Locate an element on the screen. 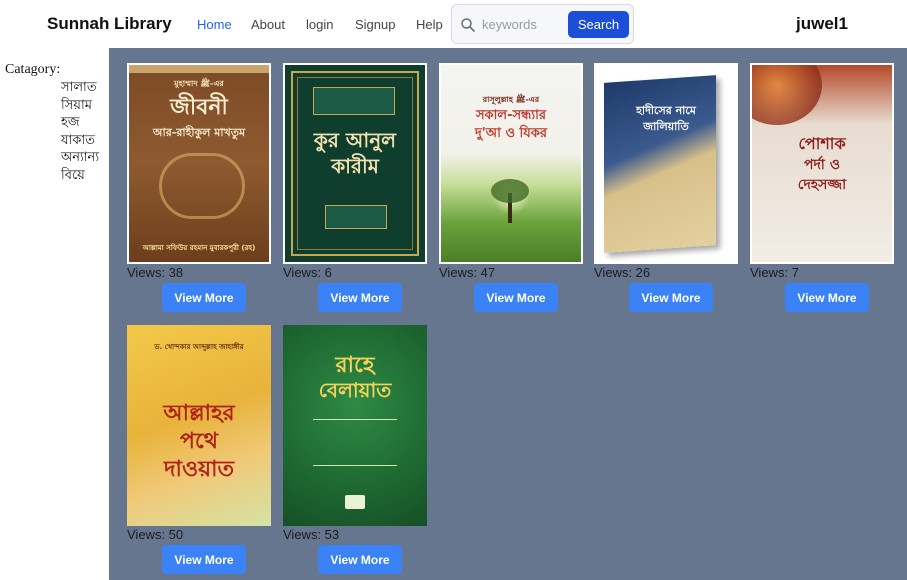 This screenshot has height=580, width=907. cover-subtitle: রাসূলুল্লাহ ﷺ-এর is located at coordinates (511, 99).